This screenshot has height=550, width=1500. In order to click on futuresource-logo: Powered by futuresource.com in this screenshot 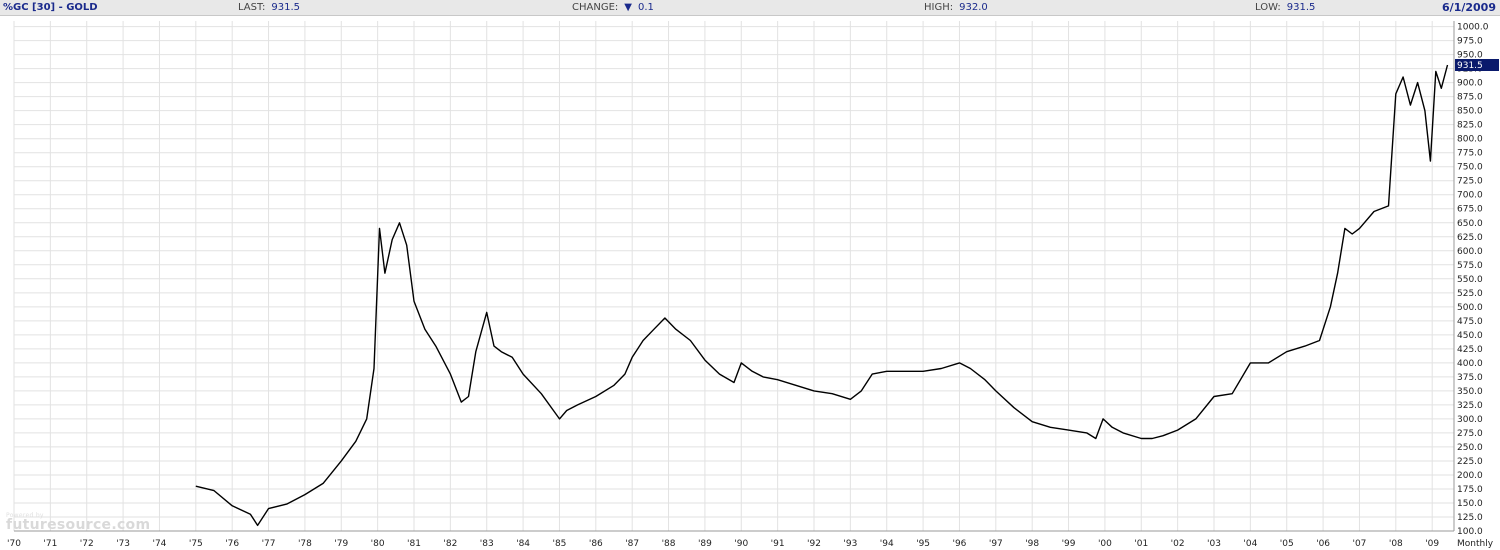, I will do `click(78, 522)`.